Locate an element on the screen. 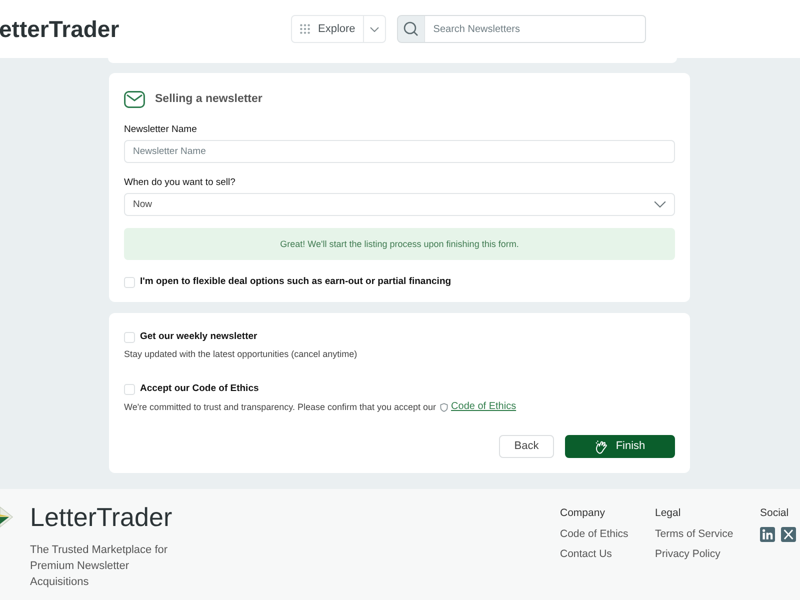  logo-text: LetterTrader is located at coordinates (101, 517).